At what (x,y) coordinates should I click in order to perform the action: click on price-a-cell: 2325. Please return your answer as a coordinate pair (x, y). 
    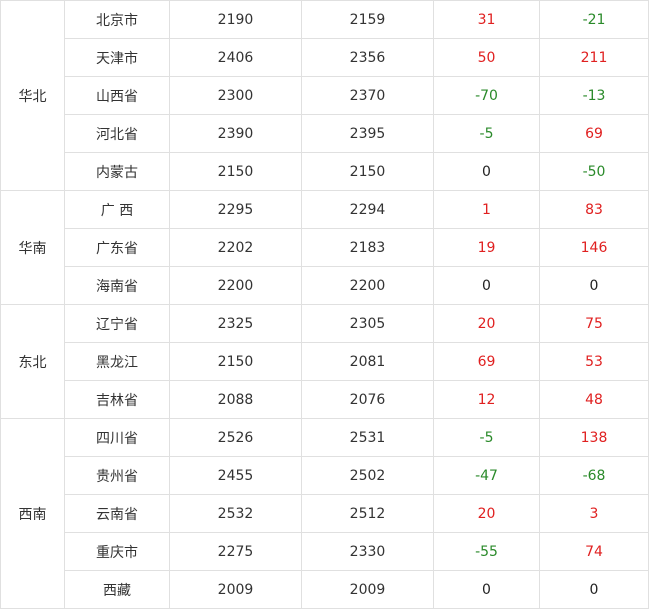
    Looking at the image, I should click on (235, 323).